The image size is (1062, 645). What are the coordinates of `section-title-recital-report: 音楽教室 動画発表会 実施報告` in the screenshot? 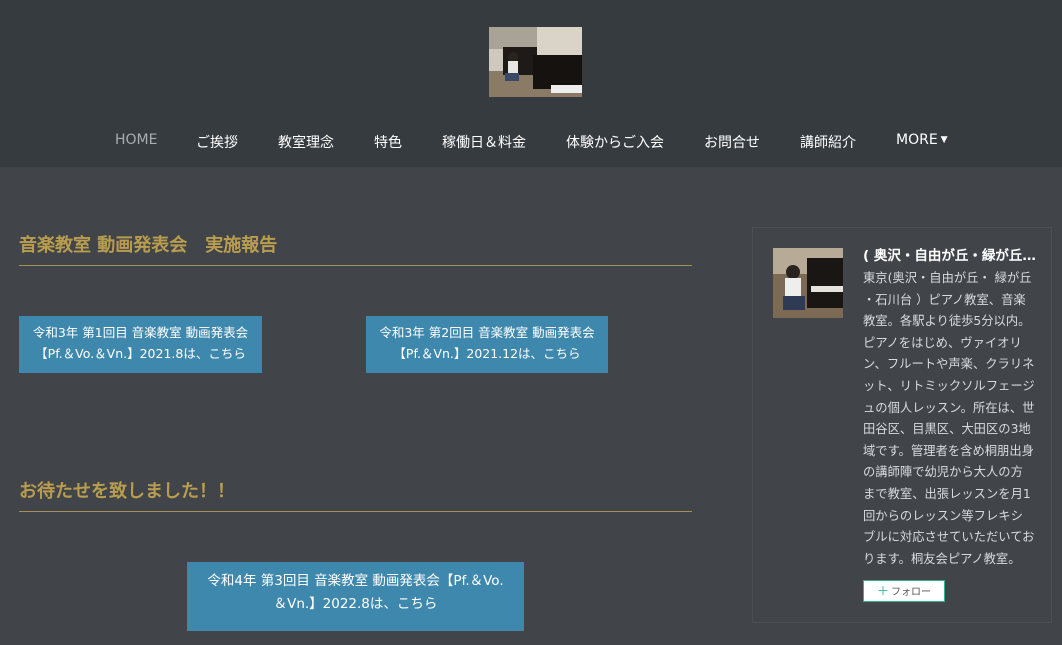 It's located at (148, 245).